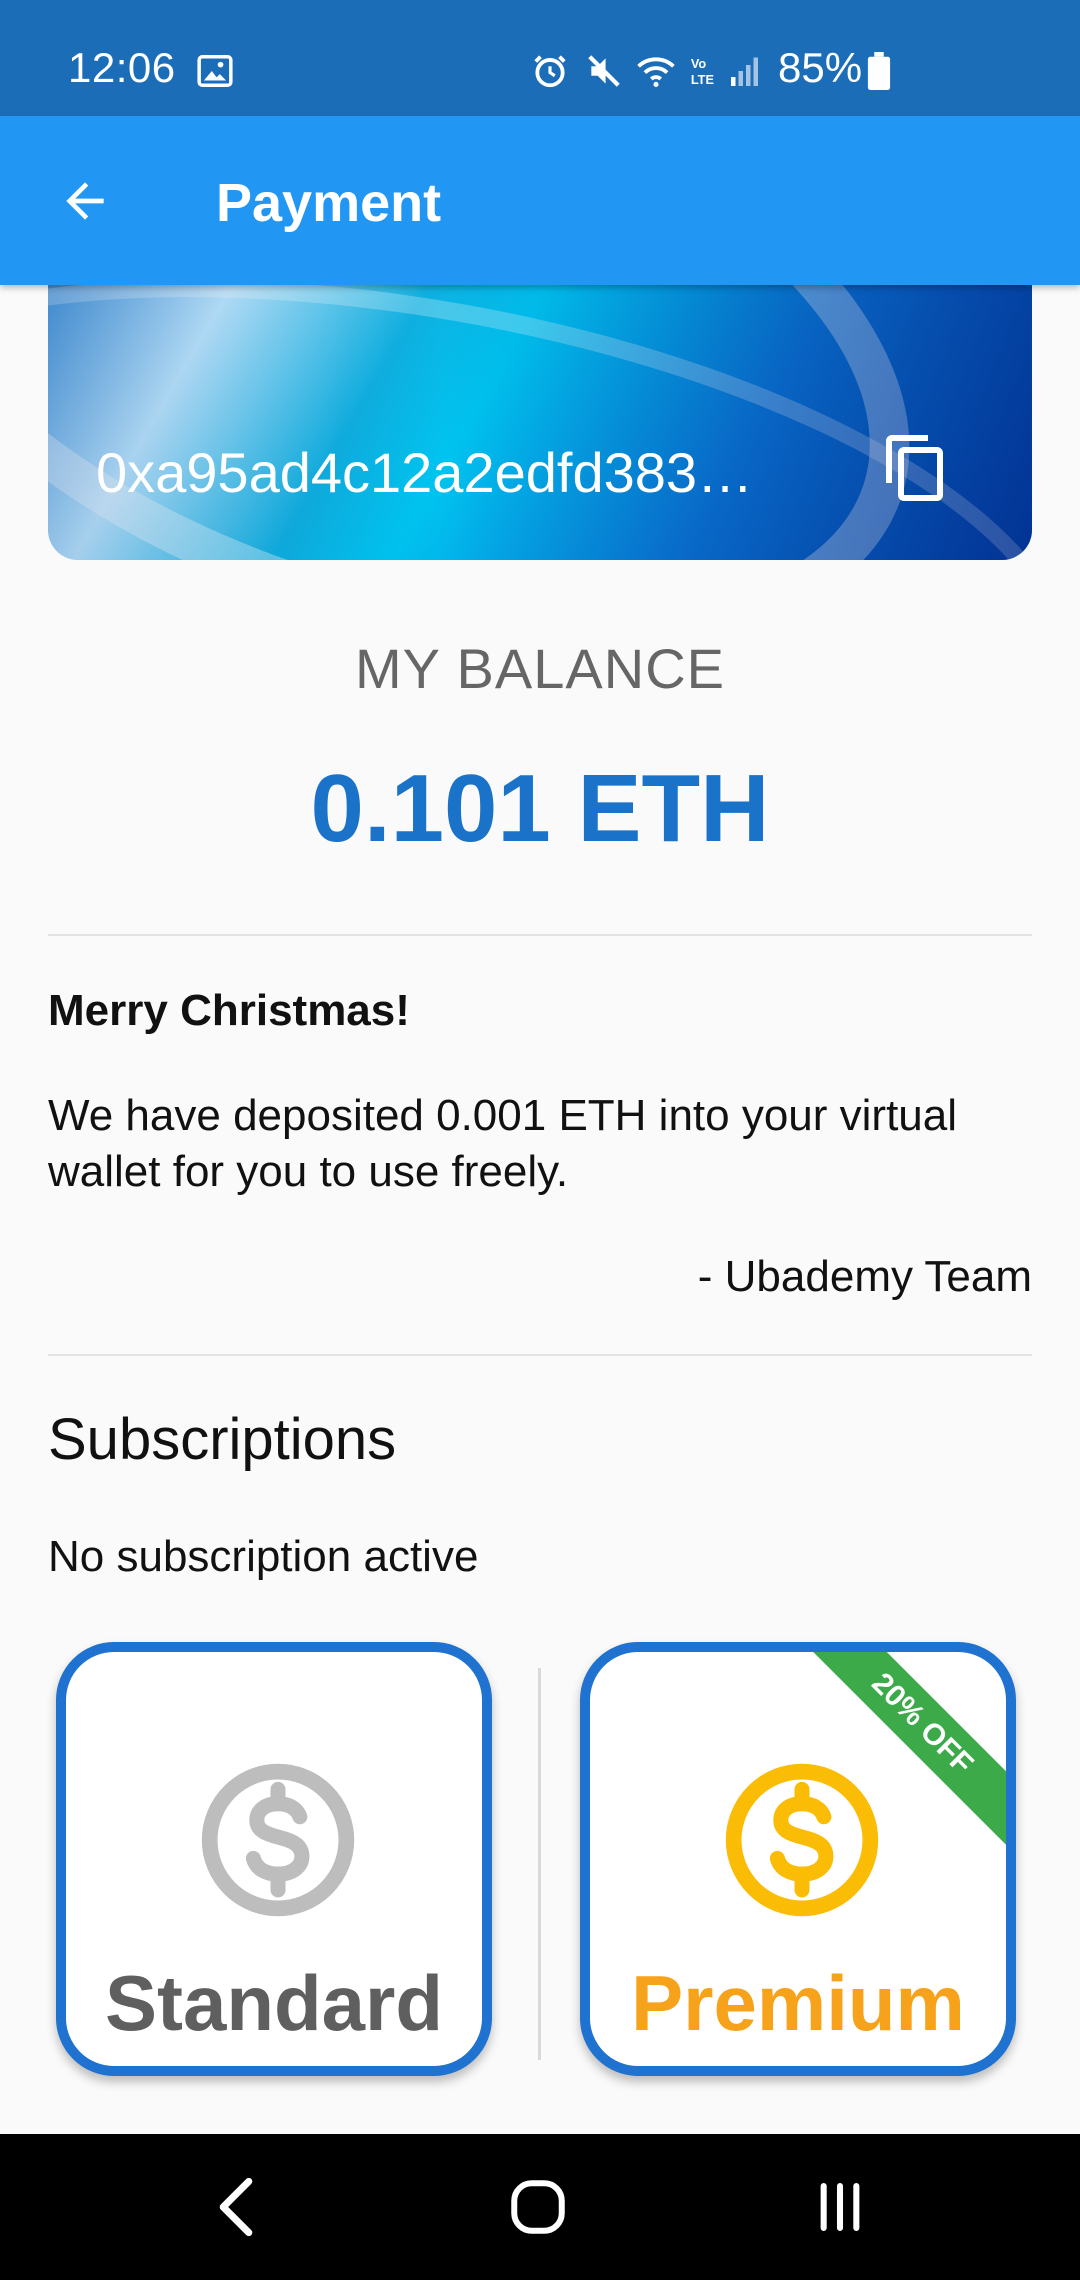 This screenshot has width=1080, height=2280. What do you see at coordinates (122, 67) in the screenshot?
I see `status-time: 12:06` at bounding box center [122, 67].